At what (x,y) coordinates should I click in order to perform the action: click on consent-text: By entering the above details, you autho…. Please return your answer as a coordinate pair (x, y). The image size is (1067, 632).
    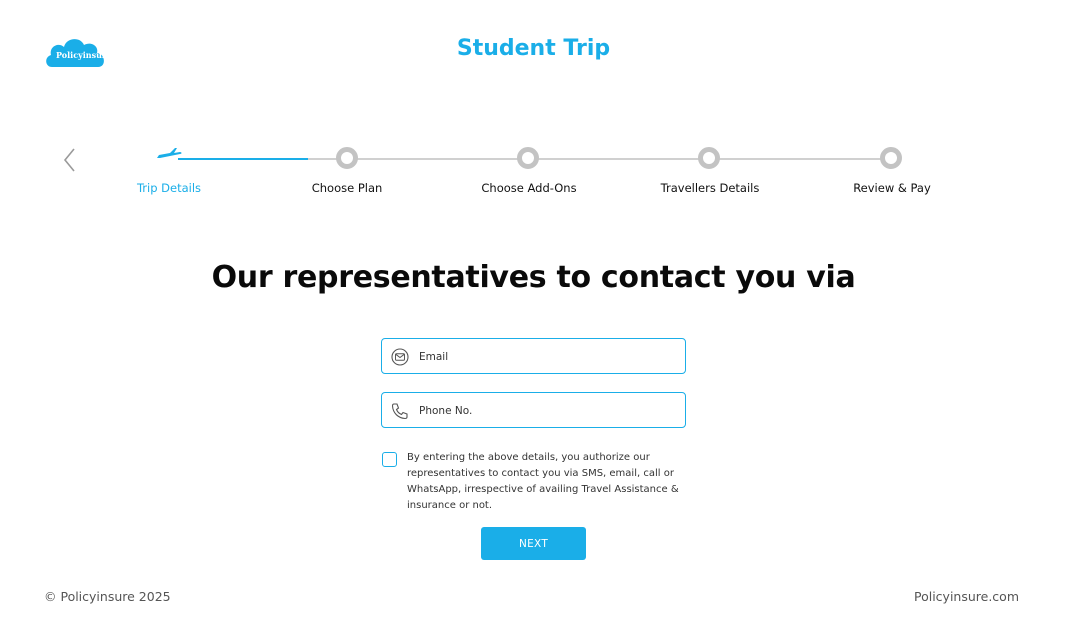
    Looking at the image, I should click on (543, 481).